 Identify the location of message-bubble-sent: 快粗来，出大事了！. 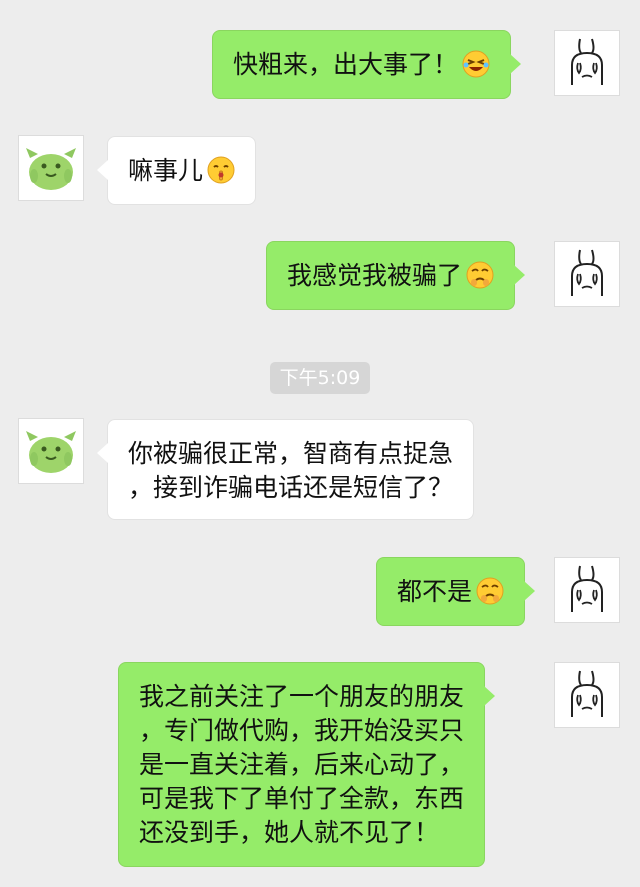
(367, 64).